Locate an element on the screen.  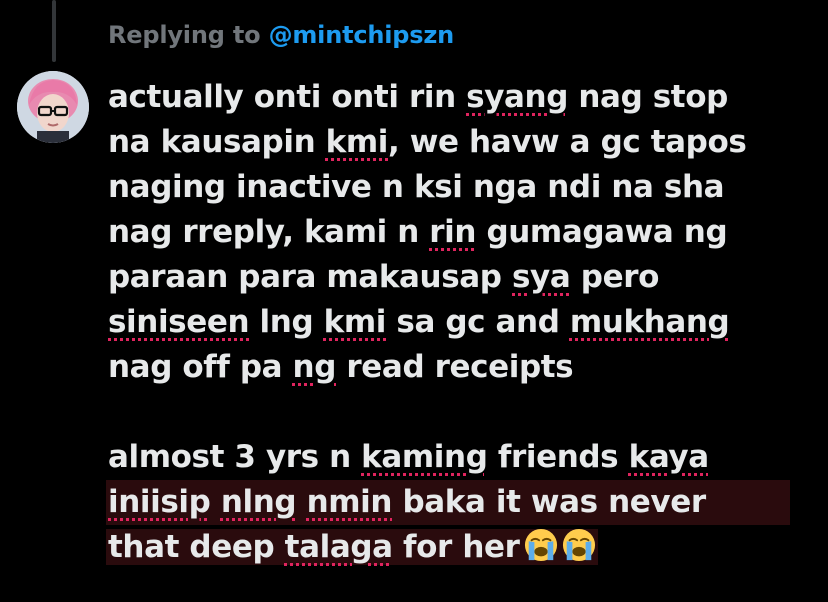
text-segment: for her is located at coordinates (456, 547).